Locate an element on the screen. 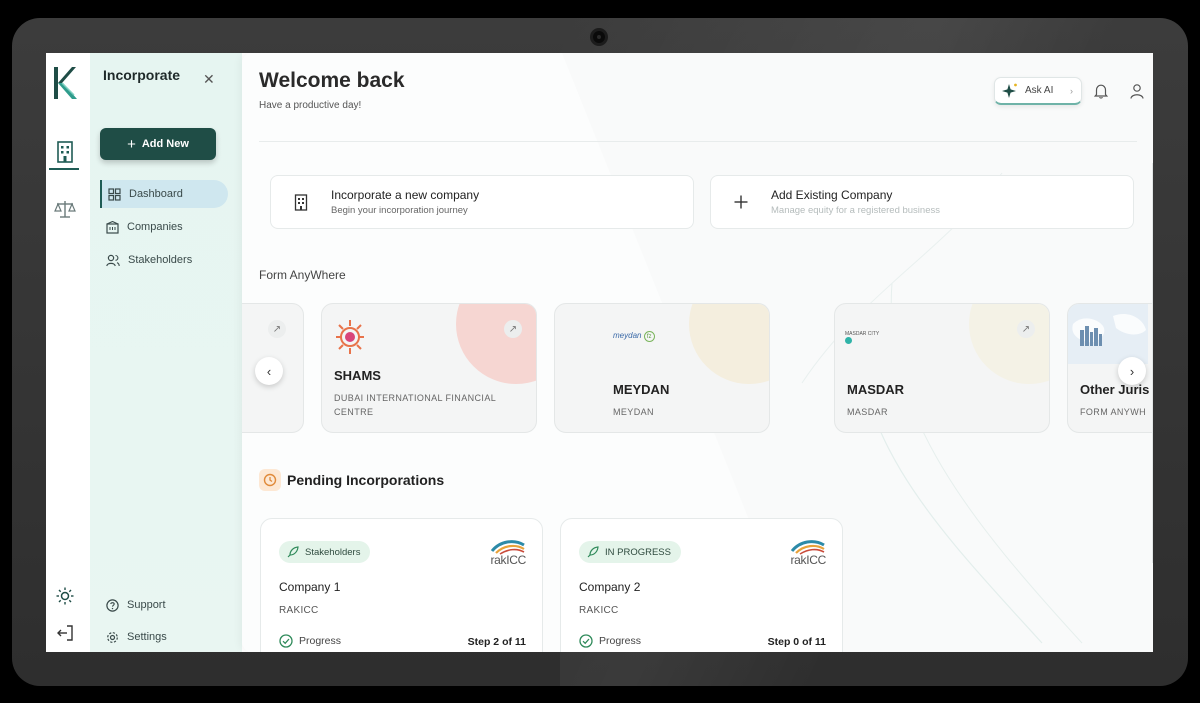  sparkle-icon is located at coordinates (1009, 90).